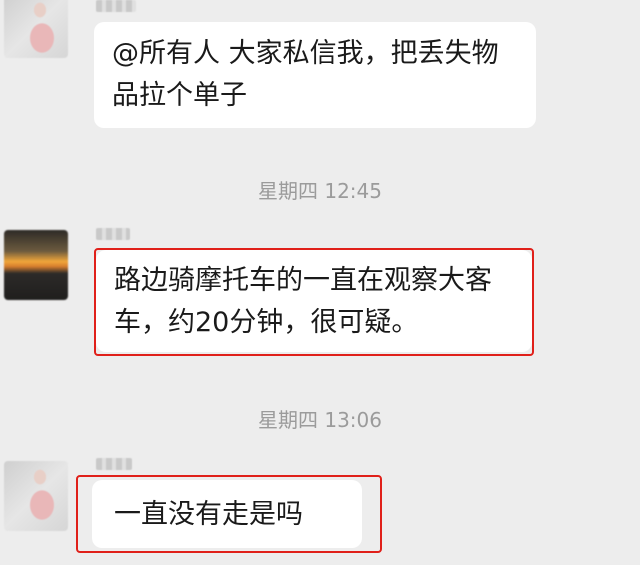  Describe the element at coordinates (305, 74) in the screenshot. I see `message-text: @所有人 大家私信我，把丢失物品拉个单子` at that location.